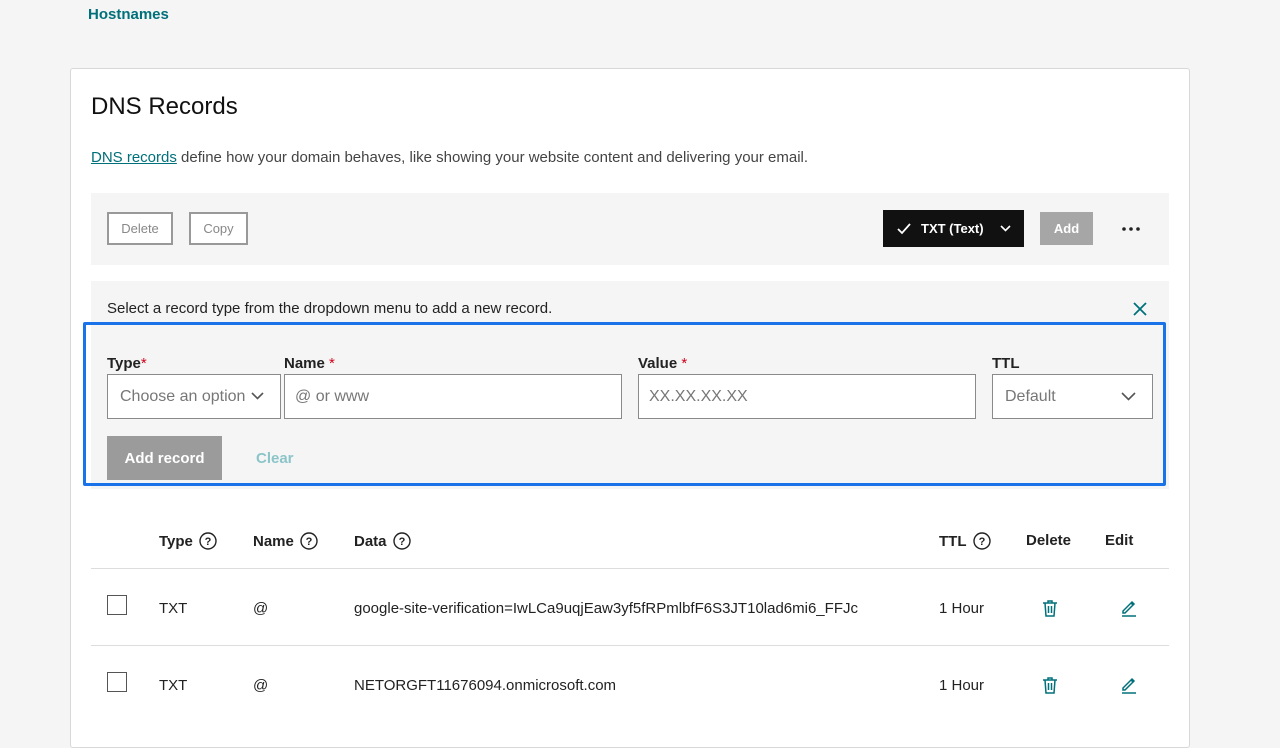 The width and height of the screenshot is (1280, 748). Describe the element at coordinates (176, 541) in the screenshot. I see `column-header-type-label: Type` at that location.